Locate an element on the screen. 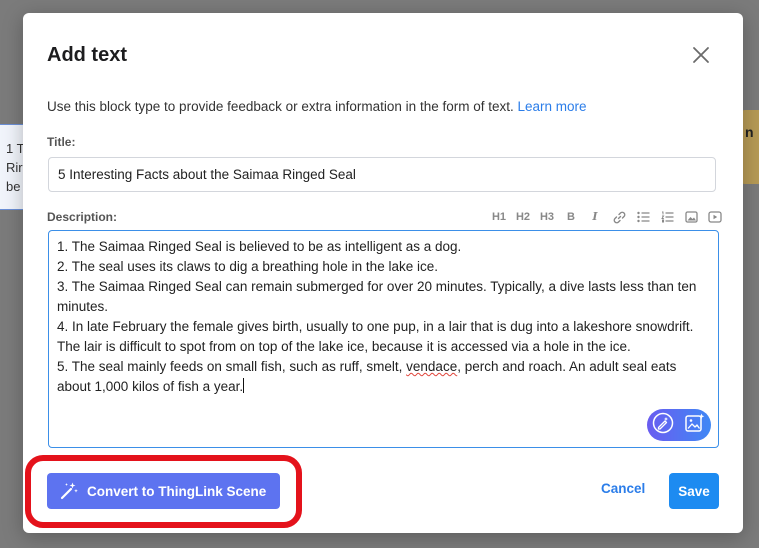 The image size is (759, 548). learn-more-link: Learn more is located at coordinates (552, 106).